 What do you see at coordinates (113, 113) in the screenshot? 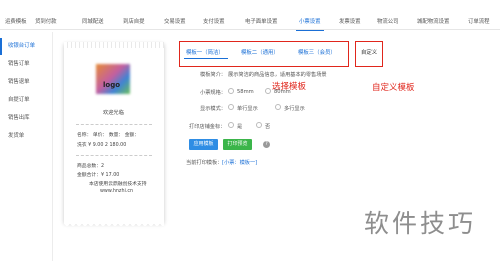
I see `receipt-welcome: 欢迎光临` at bounding box center [113, 113].